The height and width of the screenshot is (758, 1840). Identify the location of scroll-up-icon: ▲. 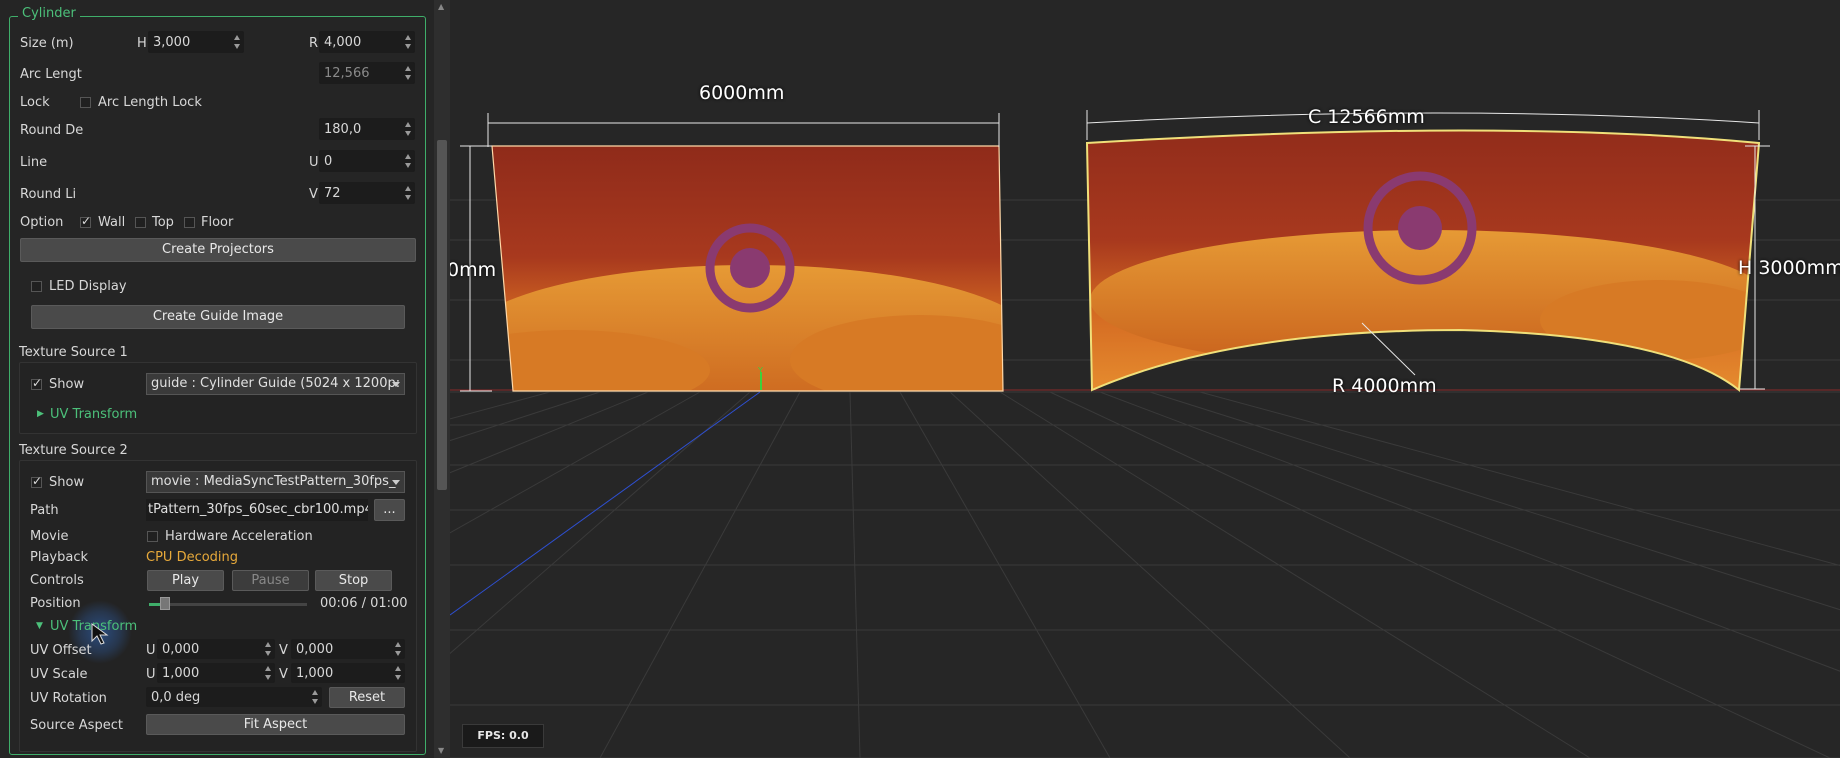
(441, 6).